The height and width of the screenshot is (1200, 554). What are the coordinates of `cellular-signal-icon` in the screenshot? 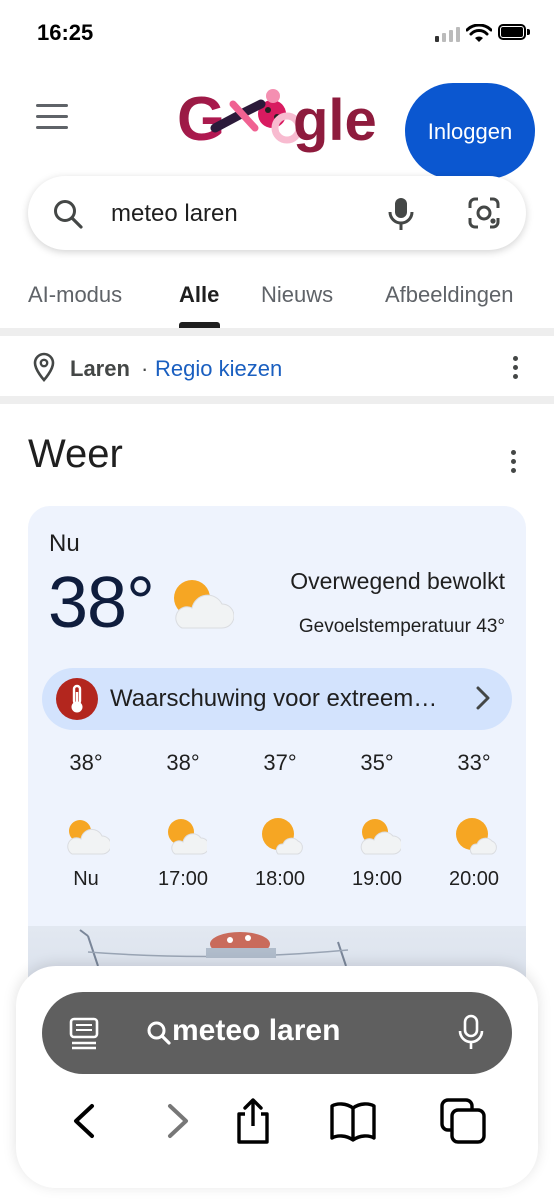 It's located at (448, 34).